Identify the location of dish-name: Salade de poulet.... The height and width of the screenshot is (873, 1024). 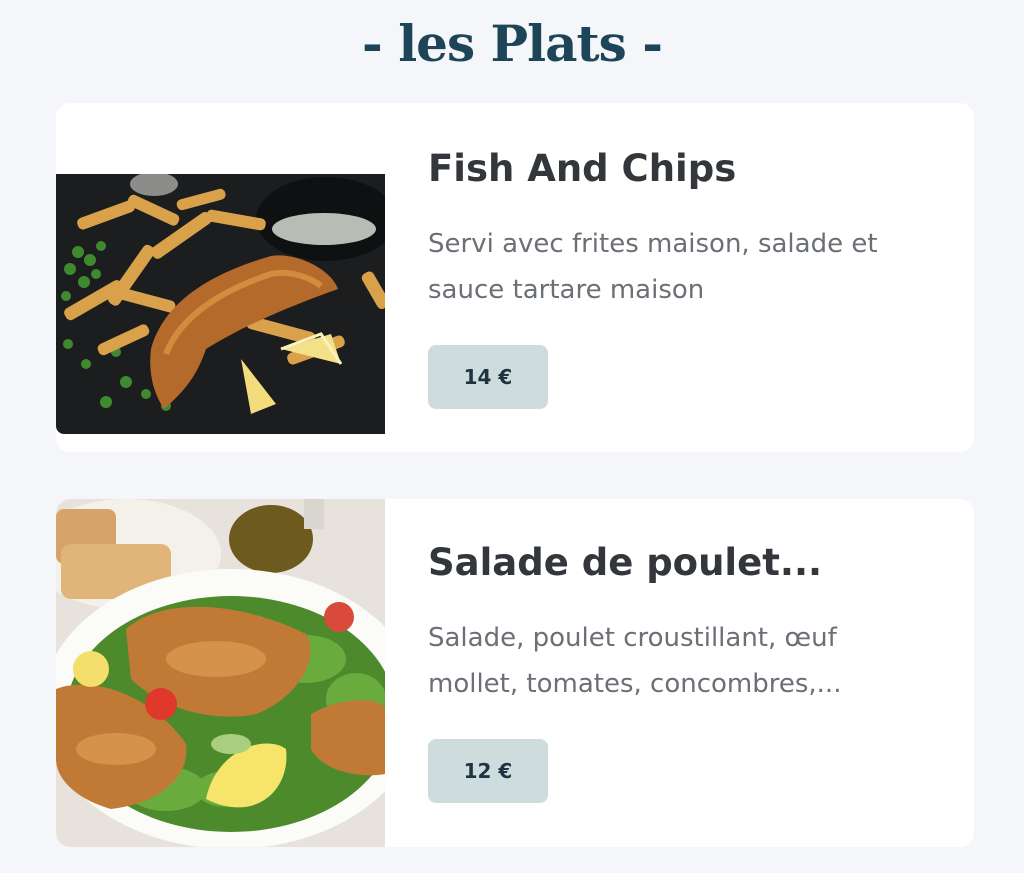
(625, 562).